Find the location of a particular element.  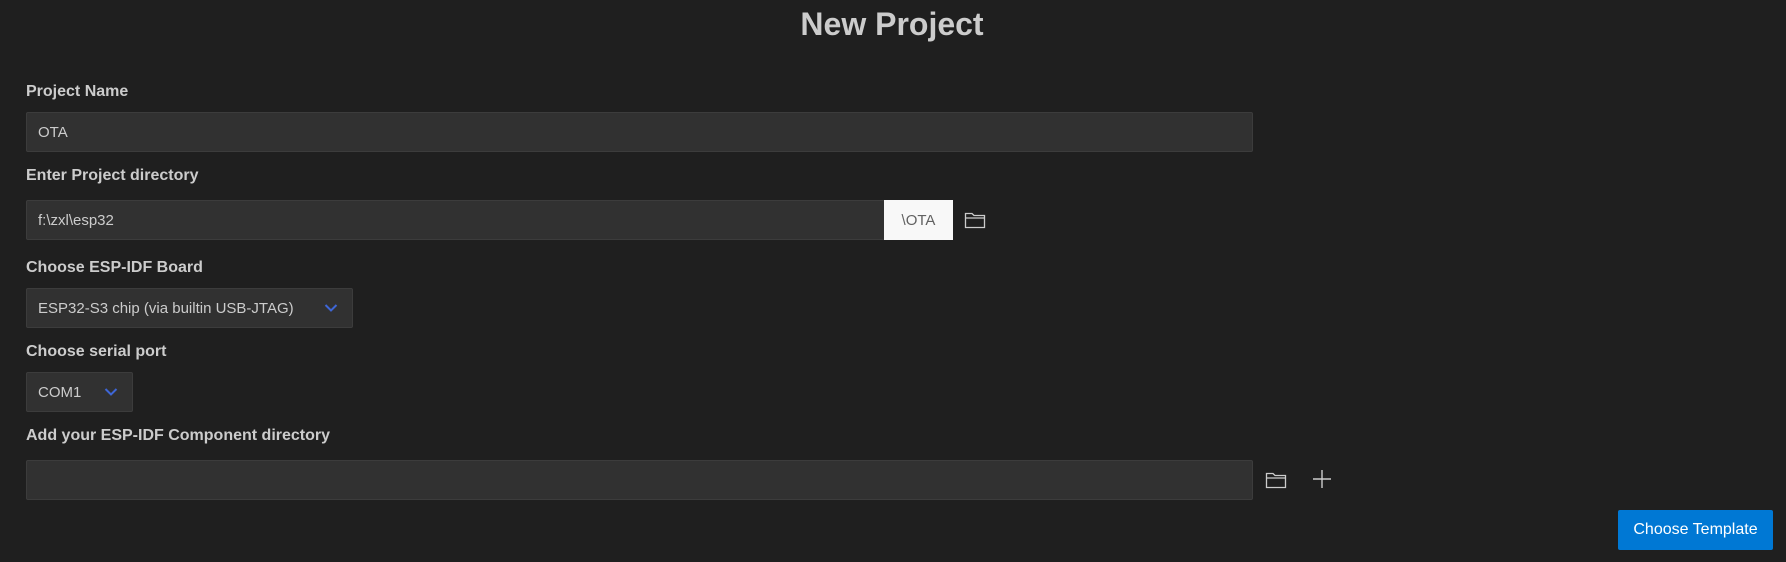

project-directory-label: Enter Project directory is located at coordinates (112, 175).